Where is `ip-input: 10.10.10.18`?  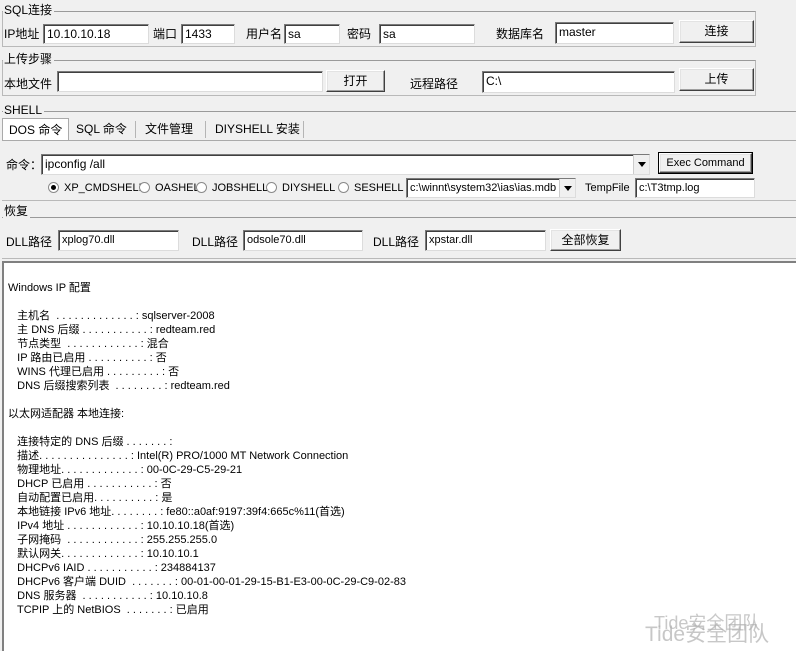
ip-input: 10.10.10.18 is located at coordinates (96, 34).